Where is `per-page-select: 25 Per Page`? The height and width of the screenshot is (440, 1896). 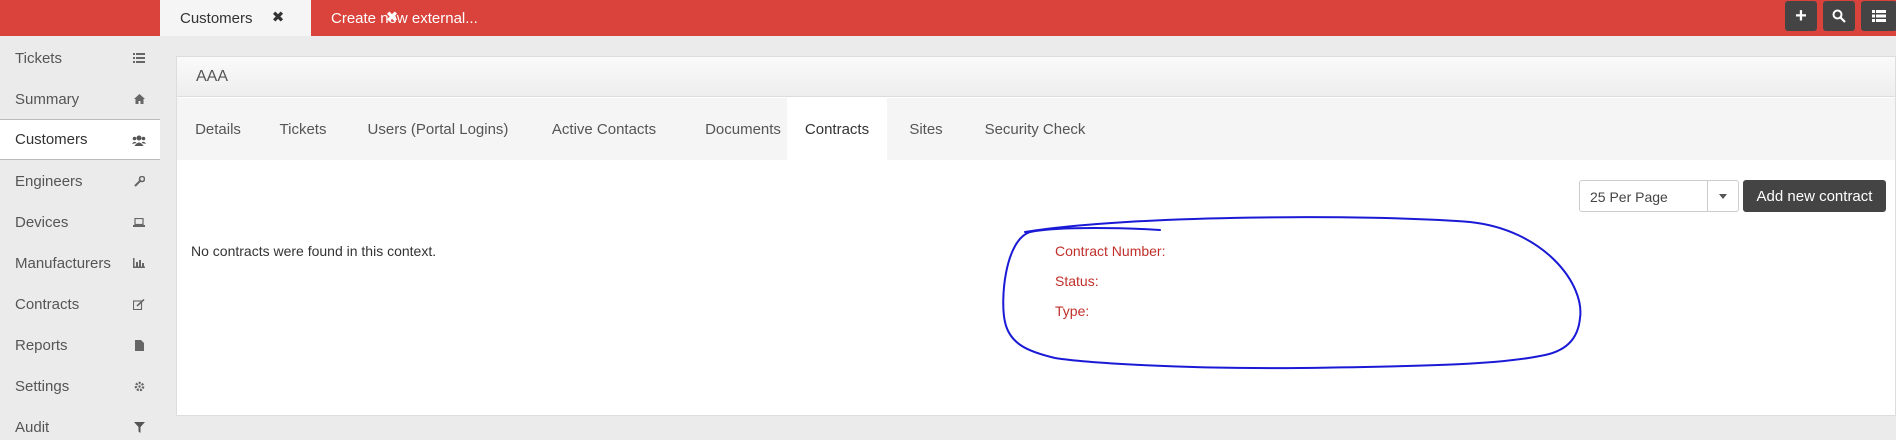
per-page-select: 25 Per Page is located at coordinates (1659, 196).